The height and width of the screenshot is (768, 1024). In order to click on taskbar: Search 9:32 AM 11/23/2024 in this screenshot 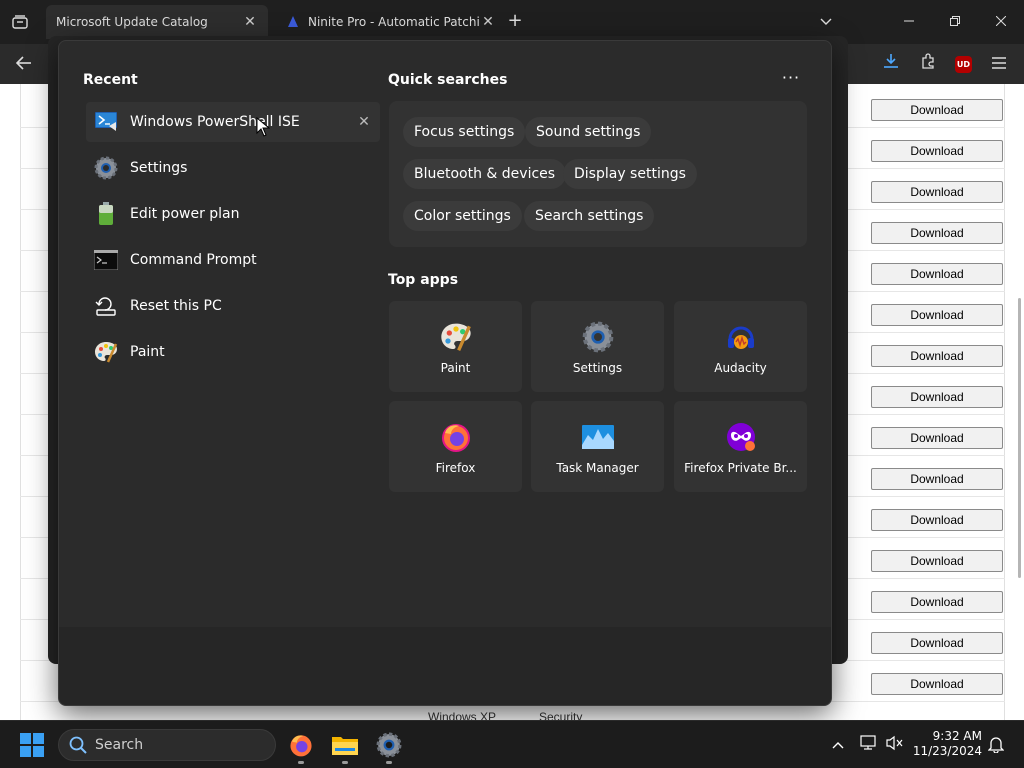, I will do `click(512, 744)`.